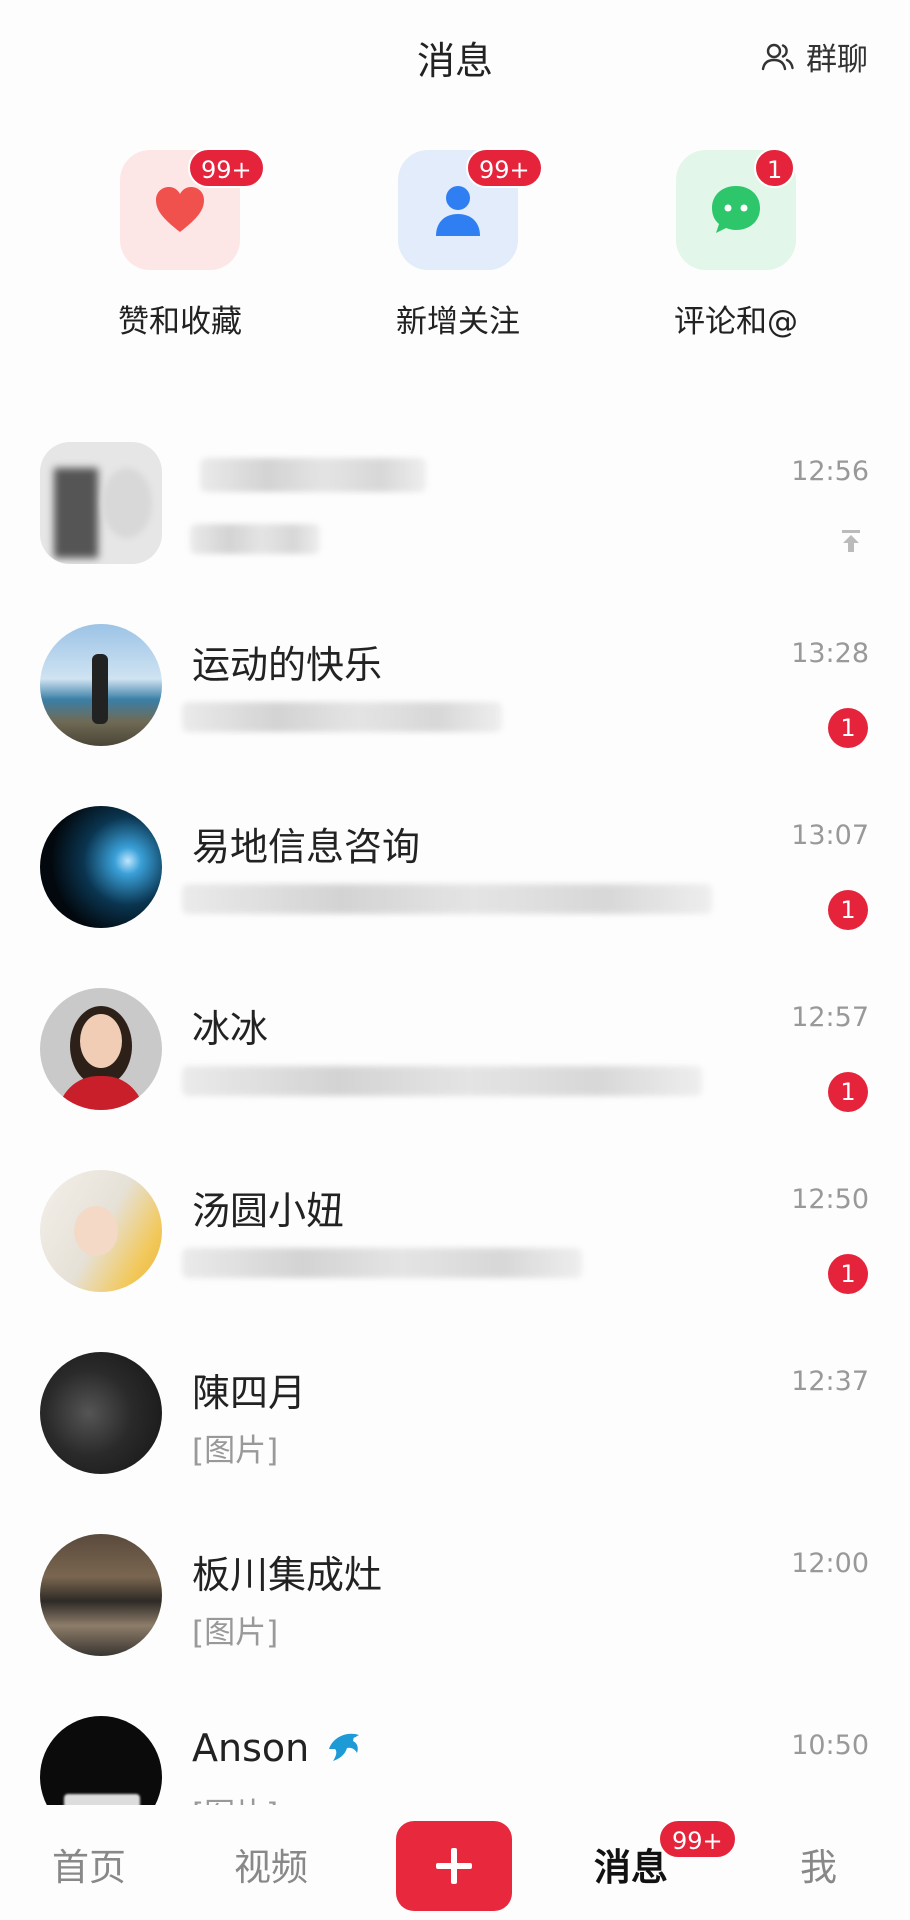 This screenshot has width=910, height=1920. I want to click on header: 消息 群聊, so click(455, 55).